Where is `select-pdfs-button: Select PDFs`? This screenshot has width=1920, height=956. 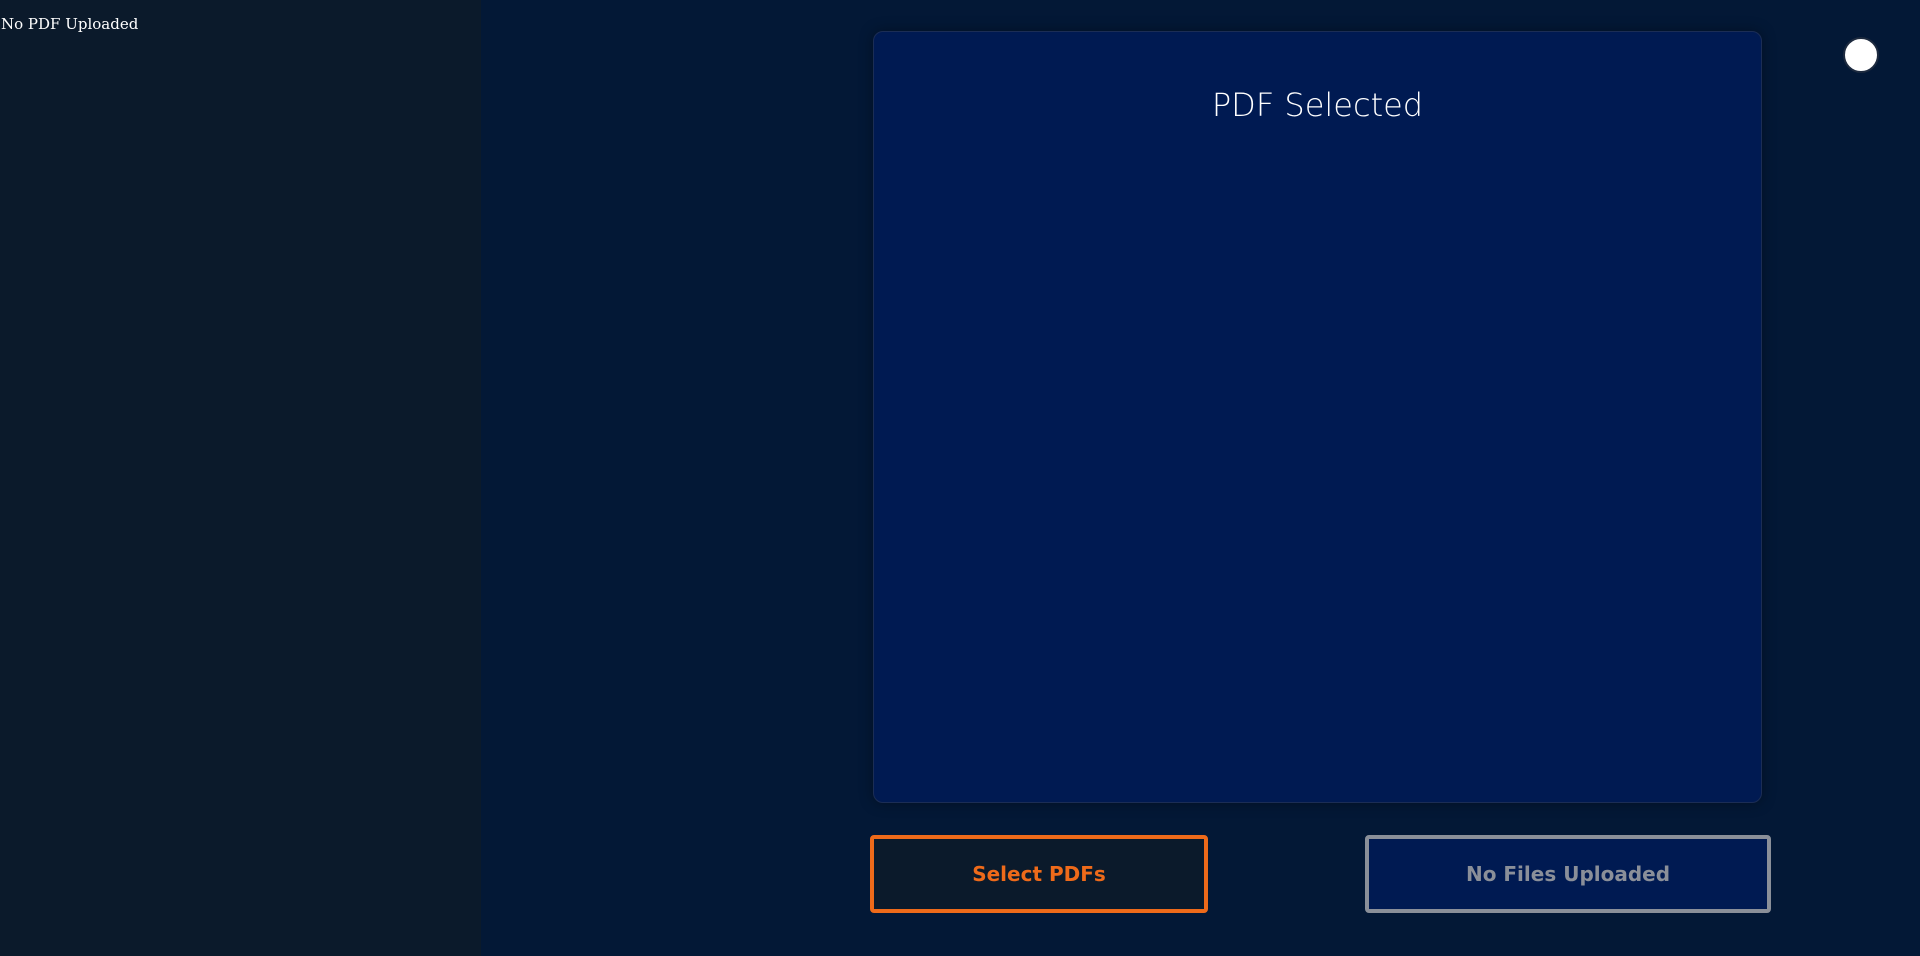 select-pdfs-button: Select PDFs is located at coordinates (1039, 874).